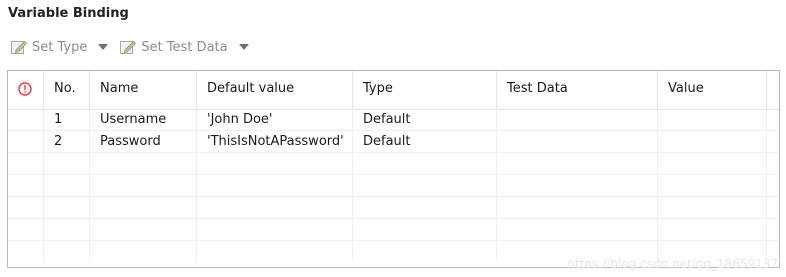 This screenshot has height=277, width=786. I want to click on toolbar: Set Type Set Test Data, so click(135, 47).